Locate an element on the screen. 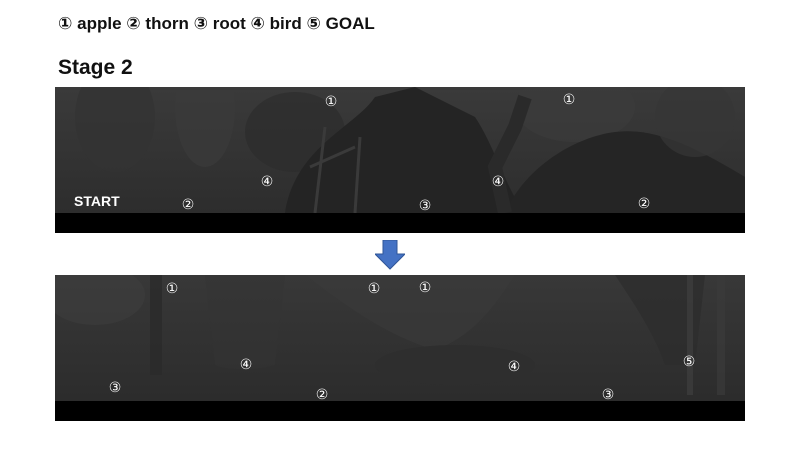 The height and width of the screenshot is (450, 800). legend-apple-symbol: ① is located at coordinates (65, 23).